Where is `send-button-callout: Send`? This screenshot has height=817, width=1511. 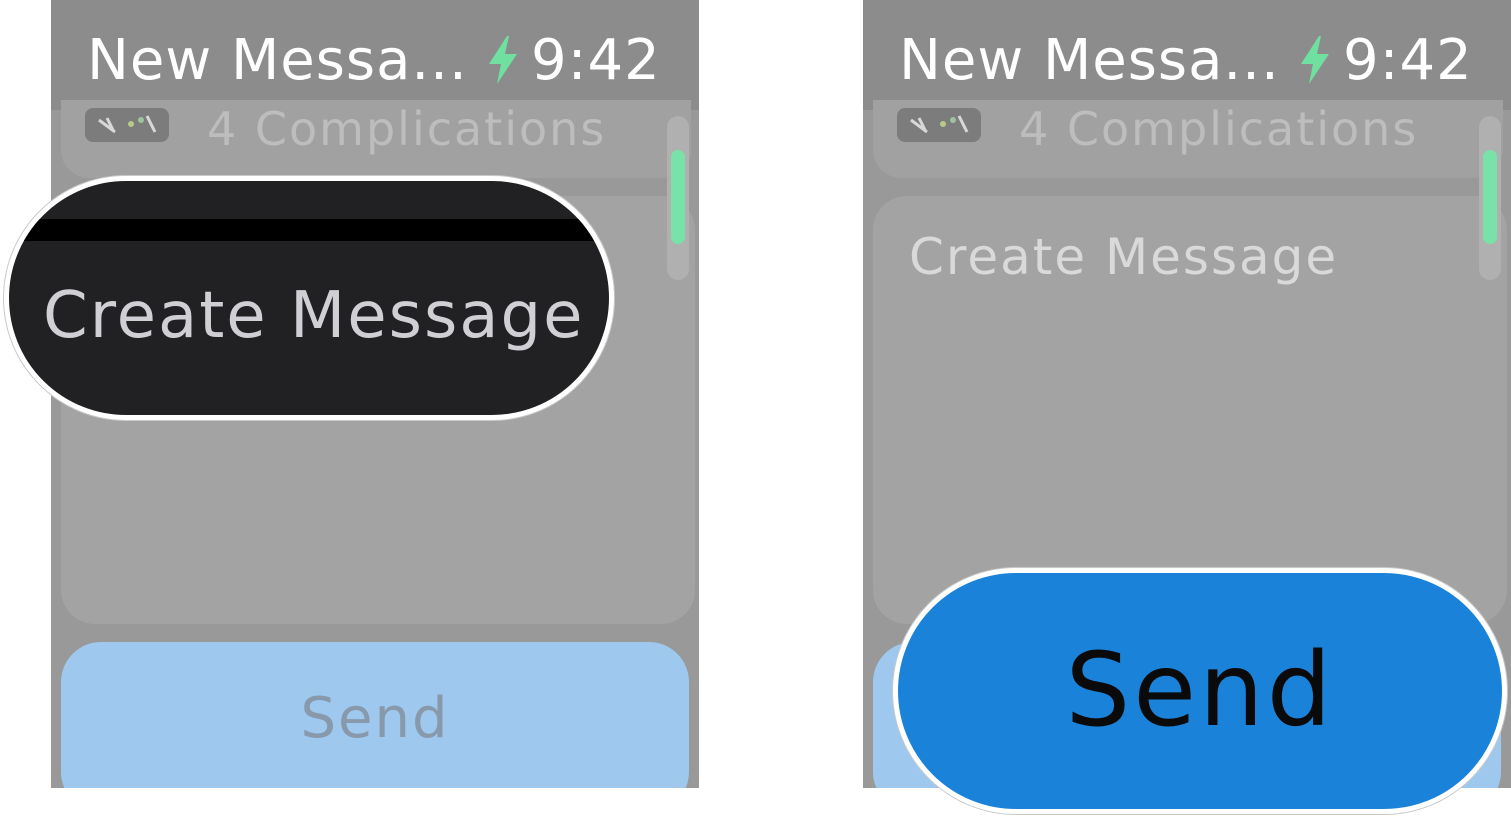
send-button-callout: Send is located at coordinates (1200, 691).